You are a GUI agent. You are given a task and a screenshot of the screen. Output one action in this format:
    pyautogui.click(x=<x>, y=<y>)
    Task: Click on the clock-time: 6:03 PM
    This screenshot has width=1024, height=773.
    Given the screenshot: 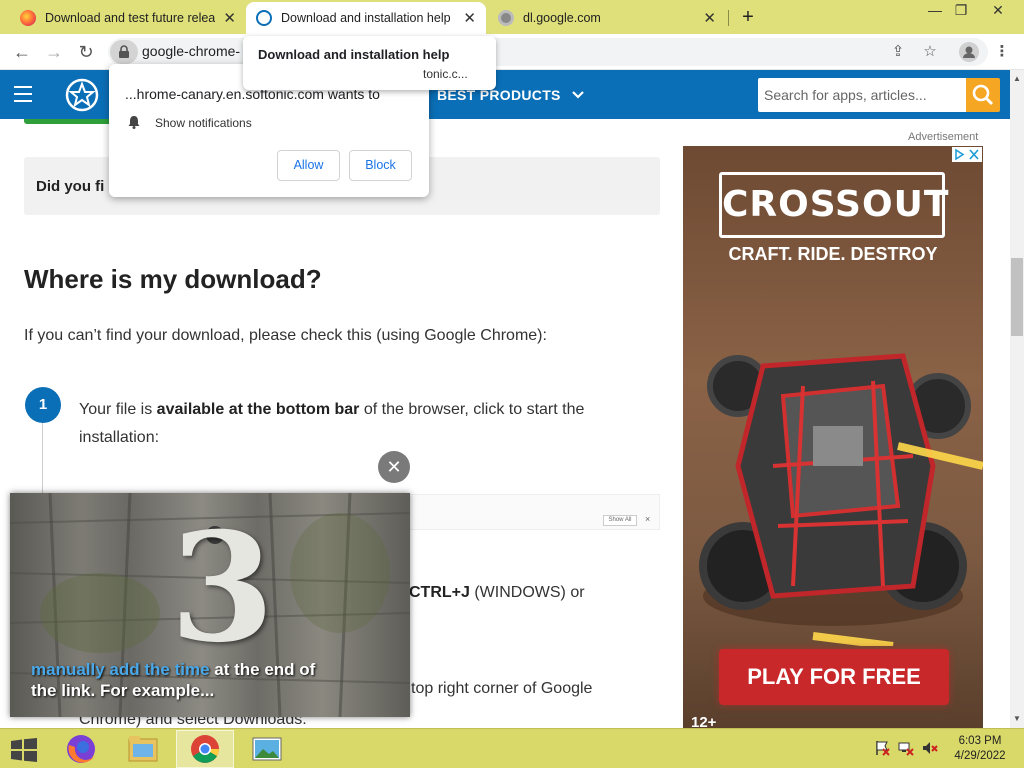 What is the action you would take?
    pyautogui.click(x=980, y=741)
    